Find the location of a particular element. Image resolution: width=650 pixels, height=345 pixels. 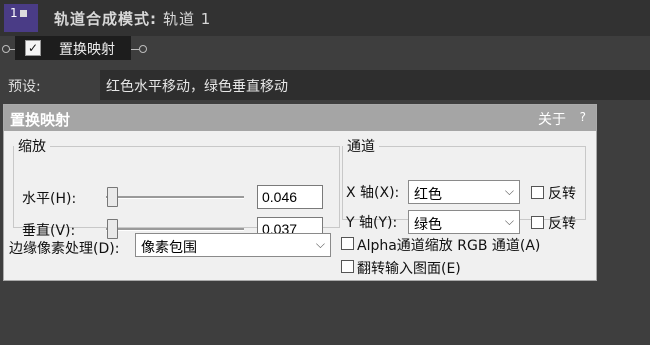

y-invert-label: 反转 is located at coordinates (562, 224).